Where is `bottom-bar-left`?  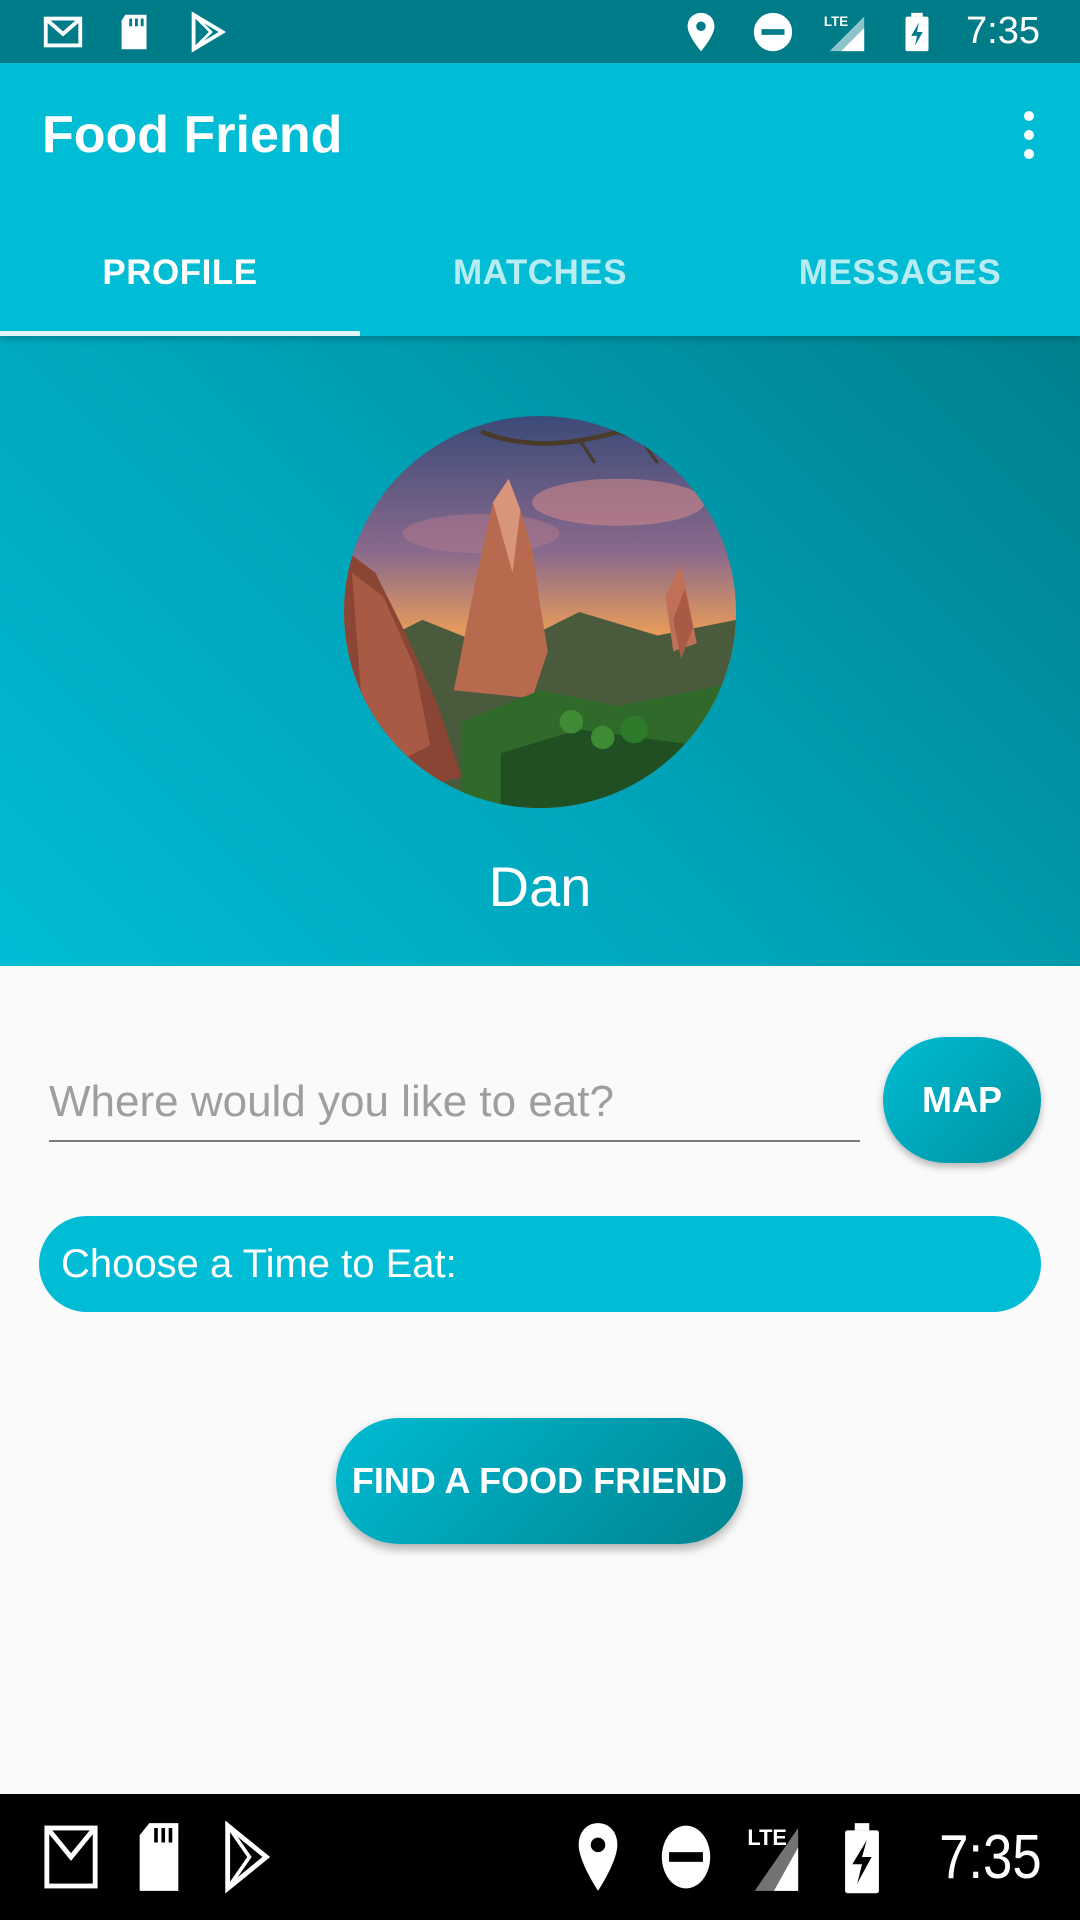
bottom-bar-left is located at coordinates (159, 1857).